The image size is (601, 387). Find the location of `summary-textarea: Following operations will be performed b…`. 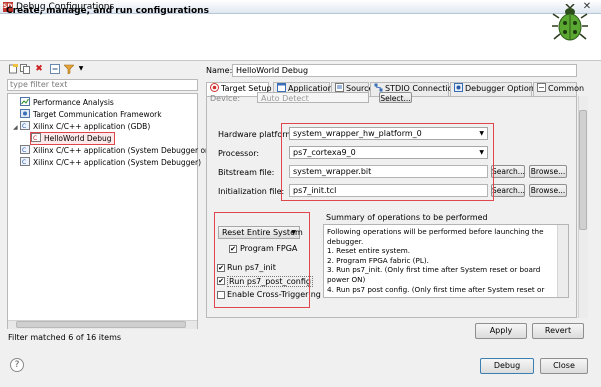

summary-textarea: Following operations will be performed b… is located at coordinates (446, 261).